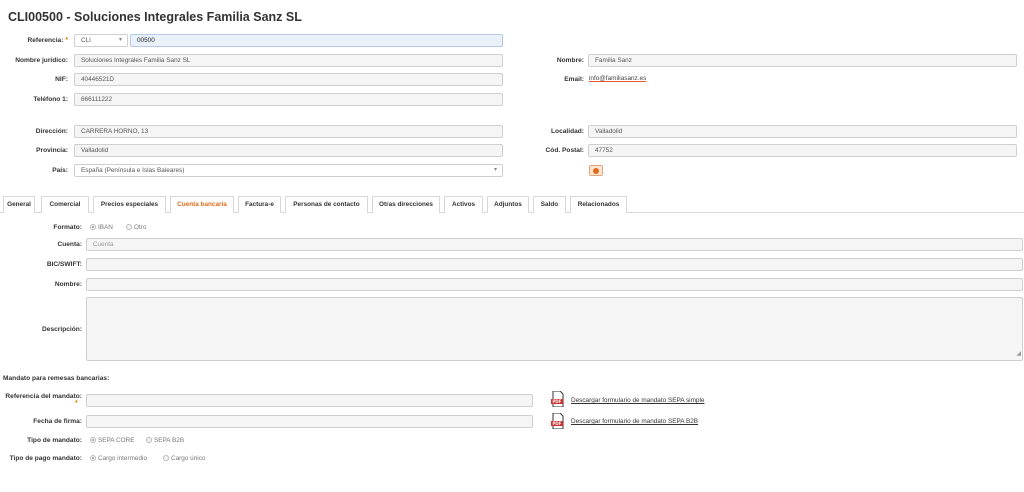 This screenshot has height=492, width=1024. Describe the element at coordinates (802, 60) in the screenshot. I see `nombre-input: Familia Sanz` at that location.